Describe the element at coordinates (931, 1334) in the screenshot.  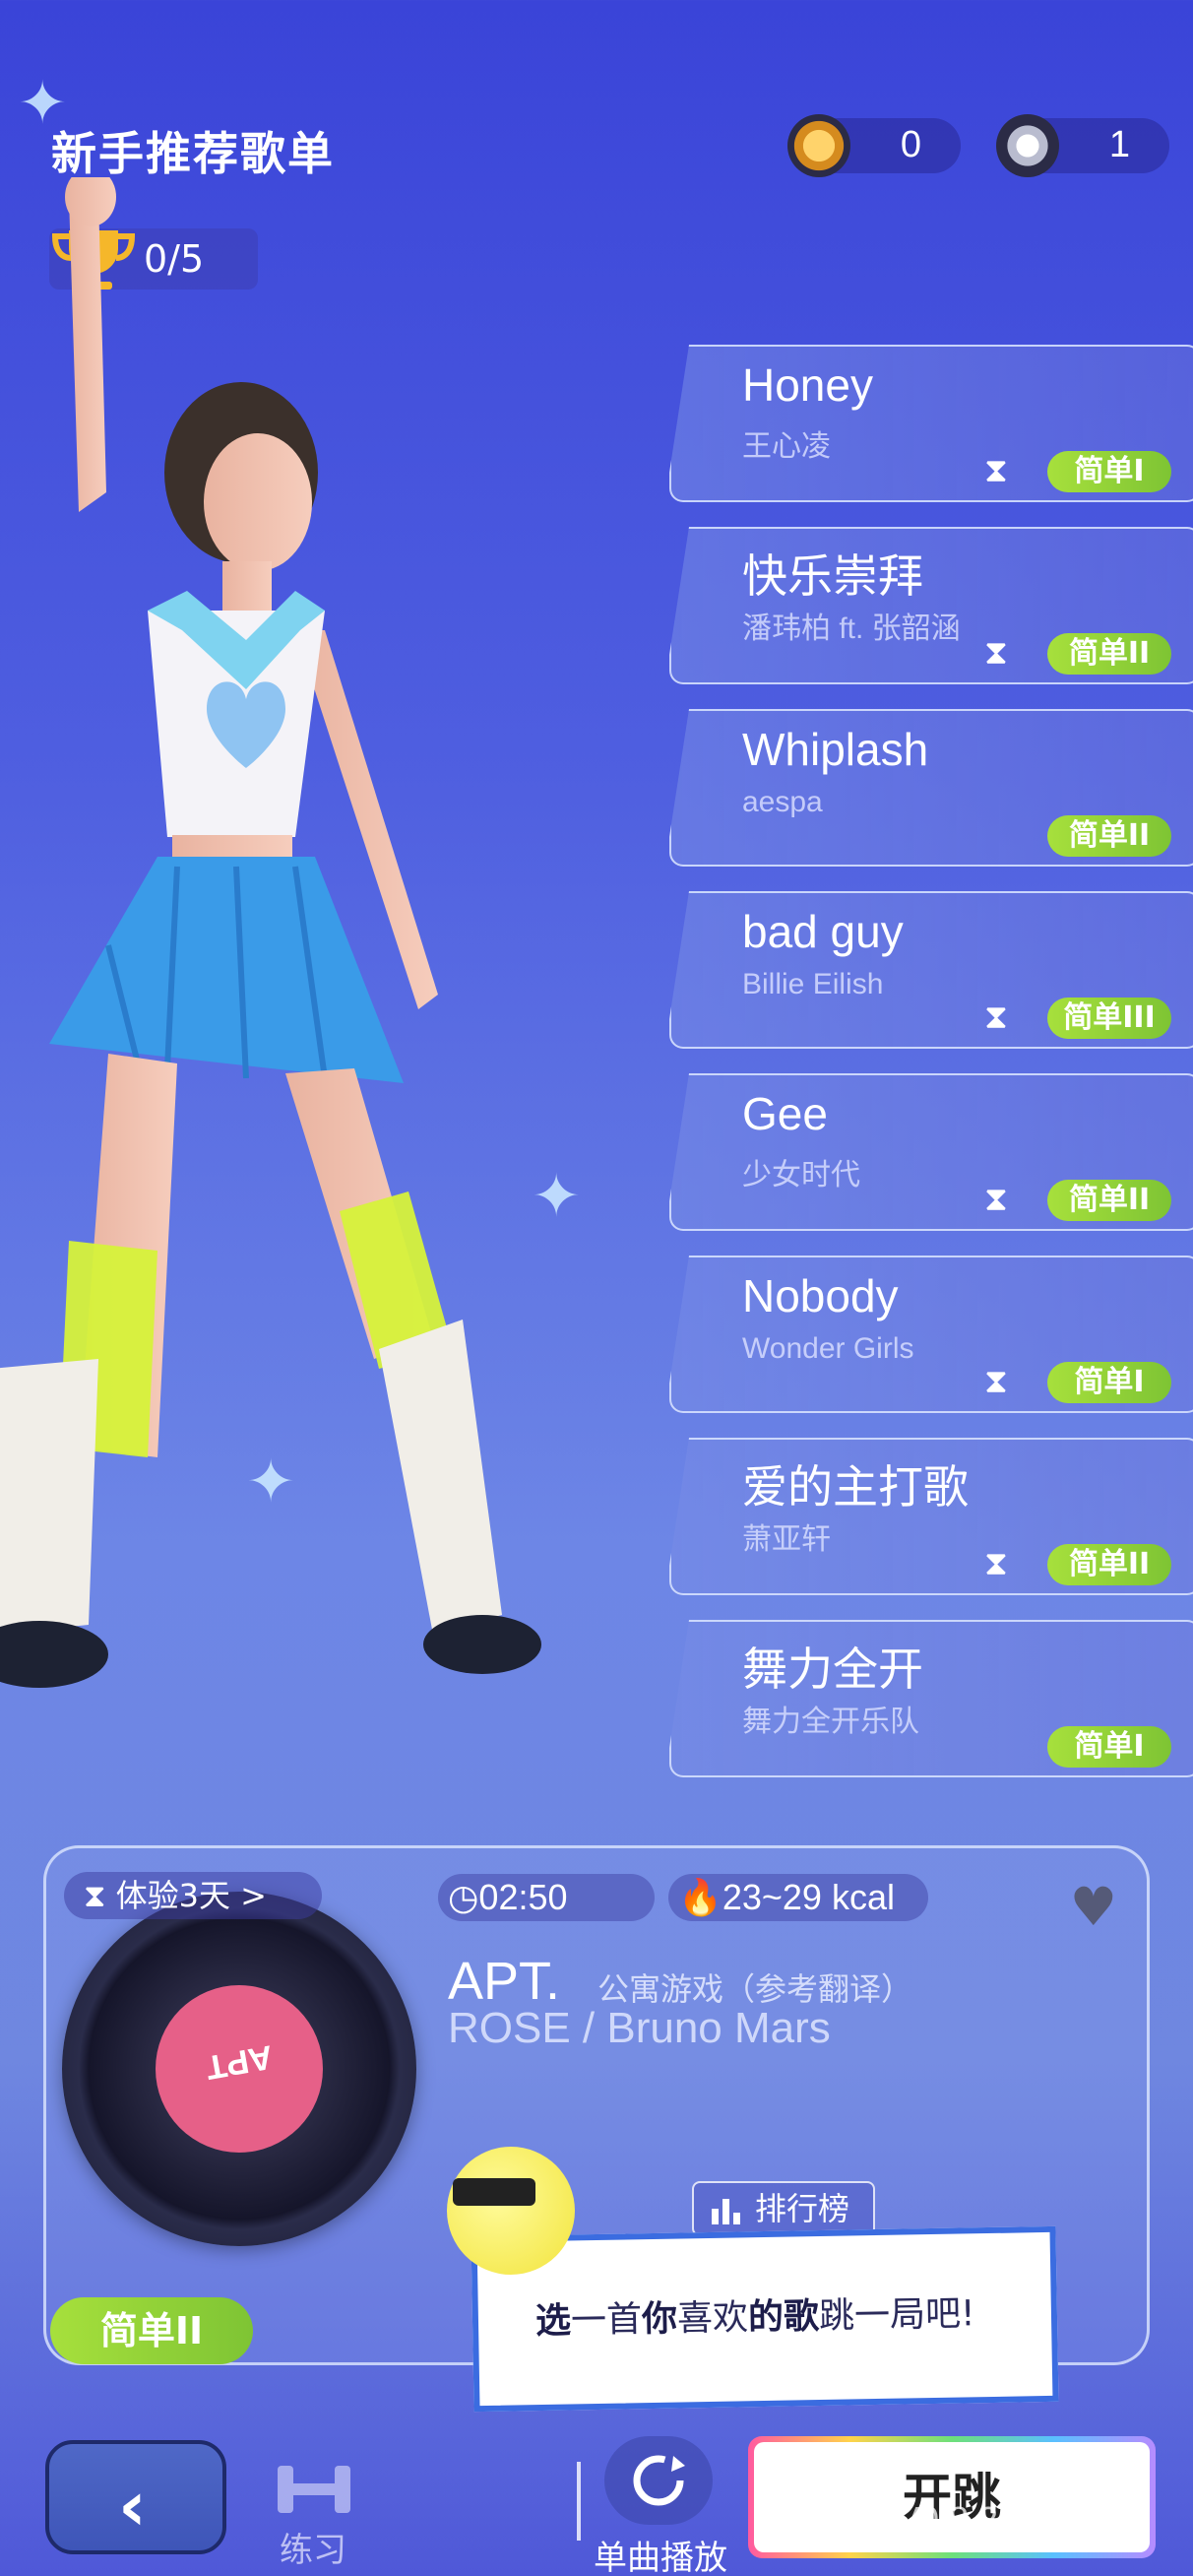
I see `song-card: Nobody Wonder Girls ⧗ 简单I` at that location.